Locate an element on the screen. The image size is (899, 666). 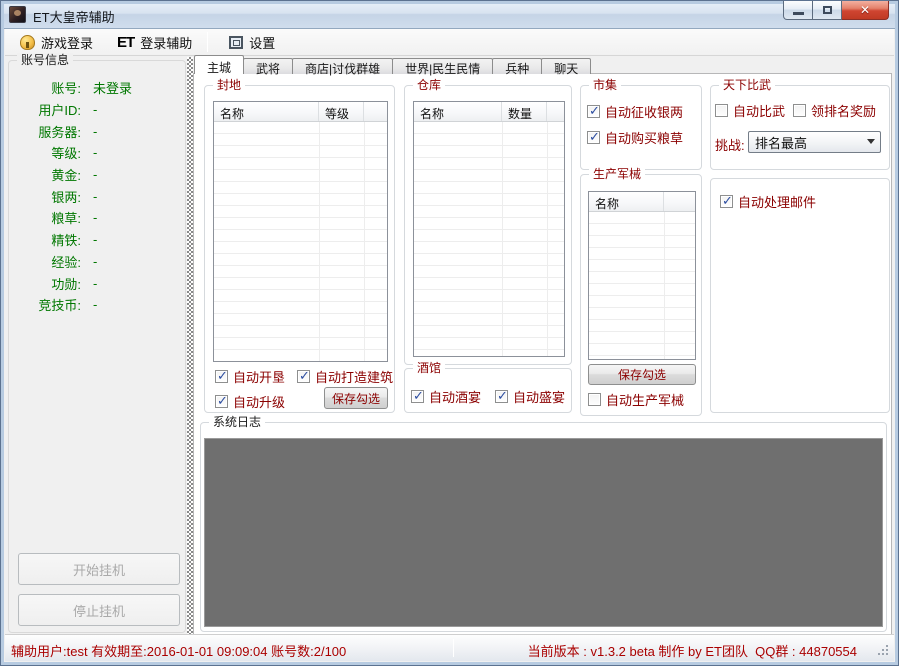
settings-label: 设置 is located at coordinates (262, 43).